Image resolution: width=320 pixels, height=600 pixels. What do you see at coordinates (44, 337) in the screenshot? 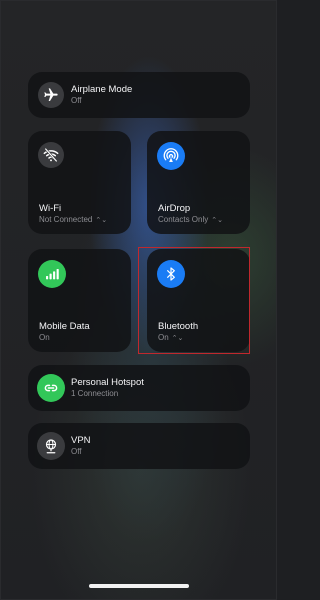
I see `mobile-data-status: On` at bounding box center [44, 337].